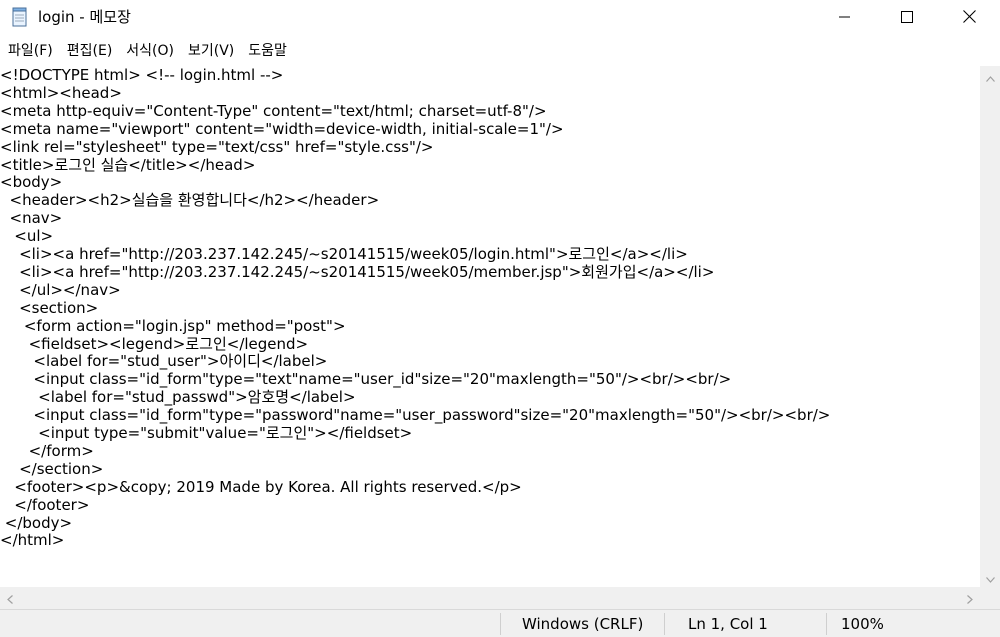 The width and height of the screenshot is (1000, 637). Describe the element at coordinates (31, 218) in the screenshot. I see `editor-line: <nav>` at that location.